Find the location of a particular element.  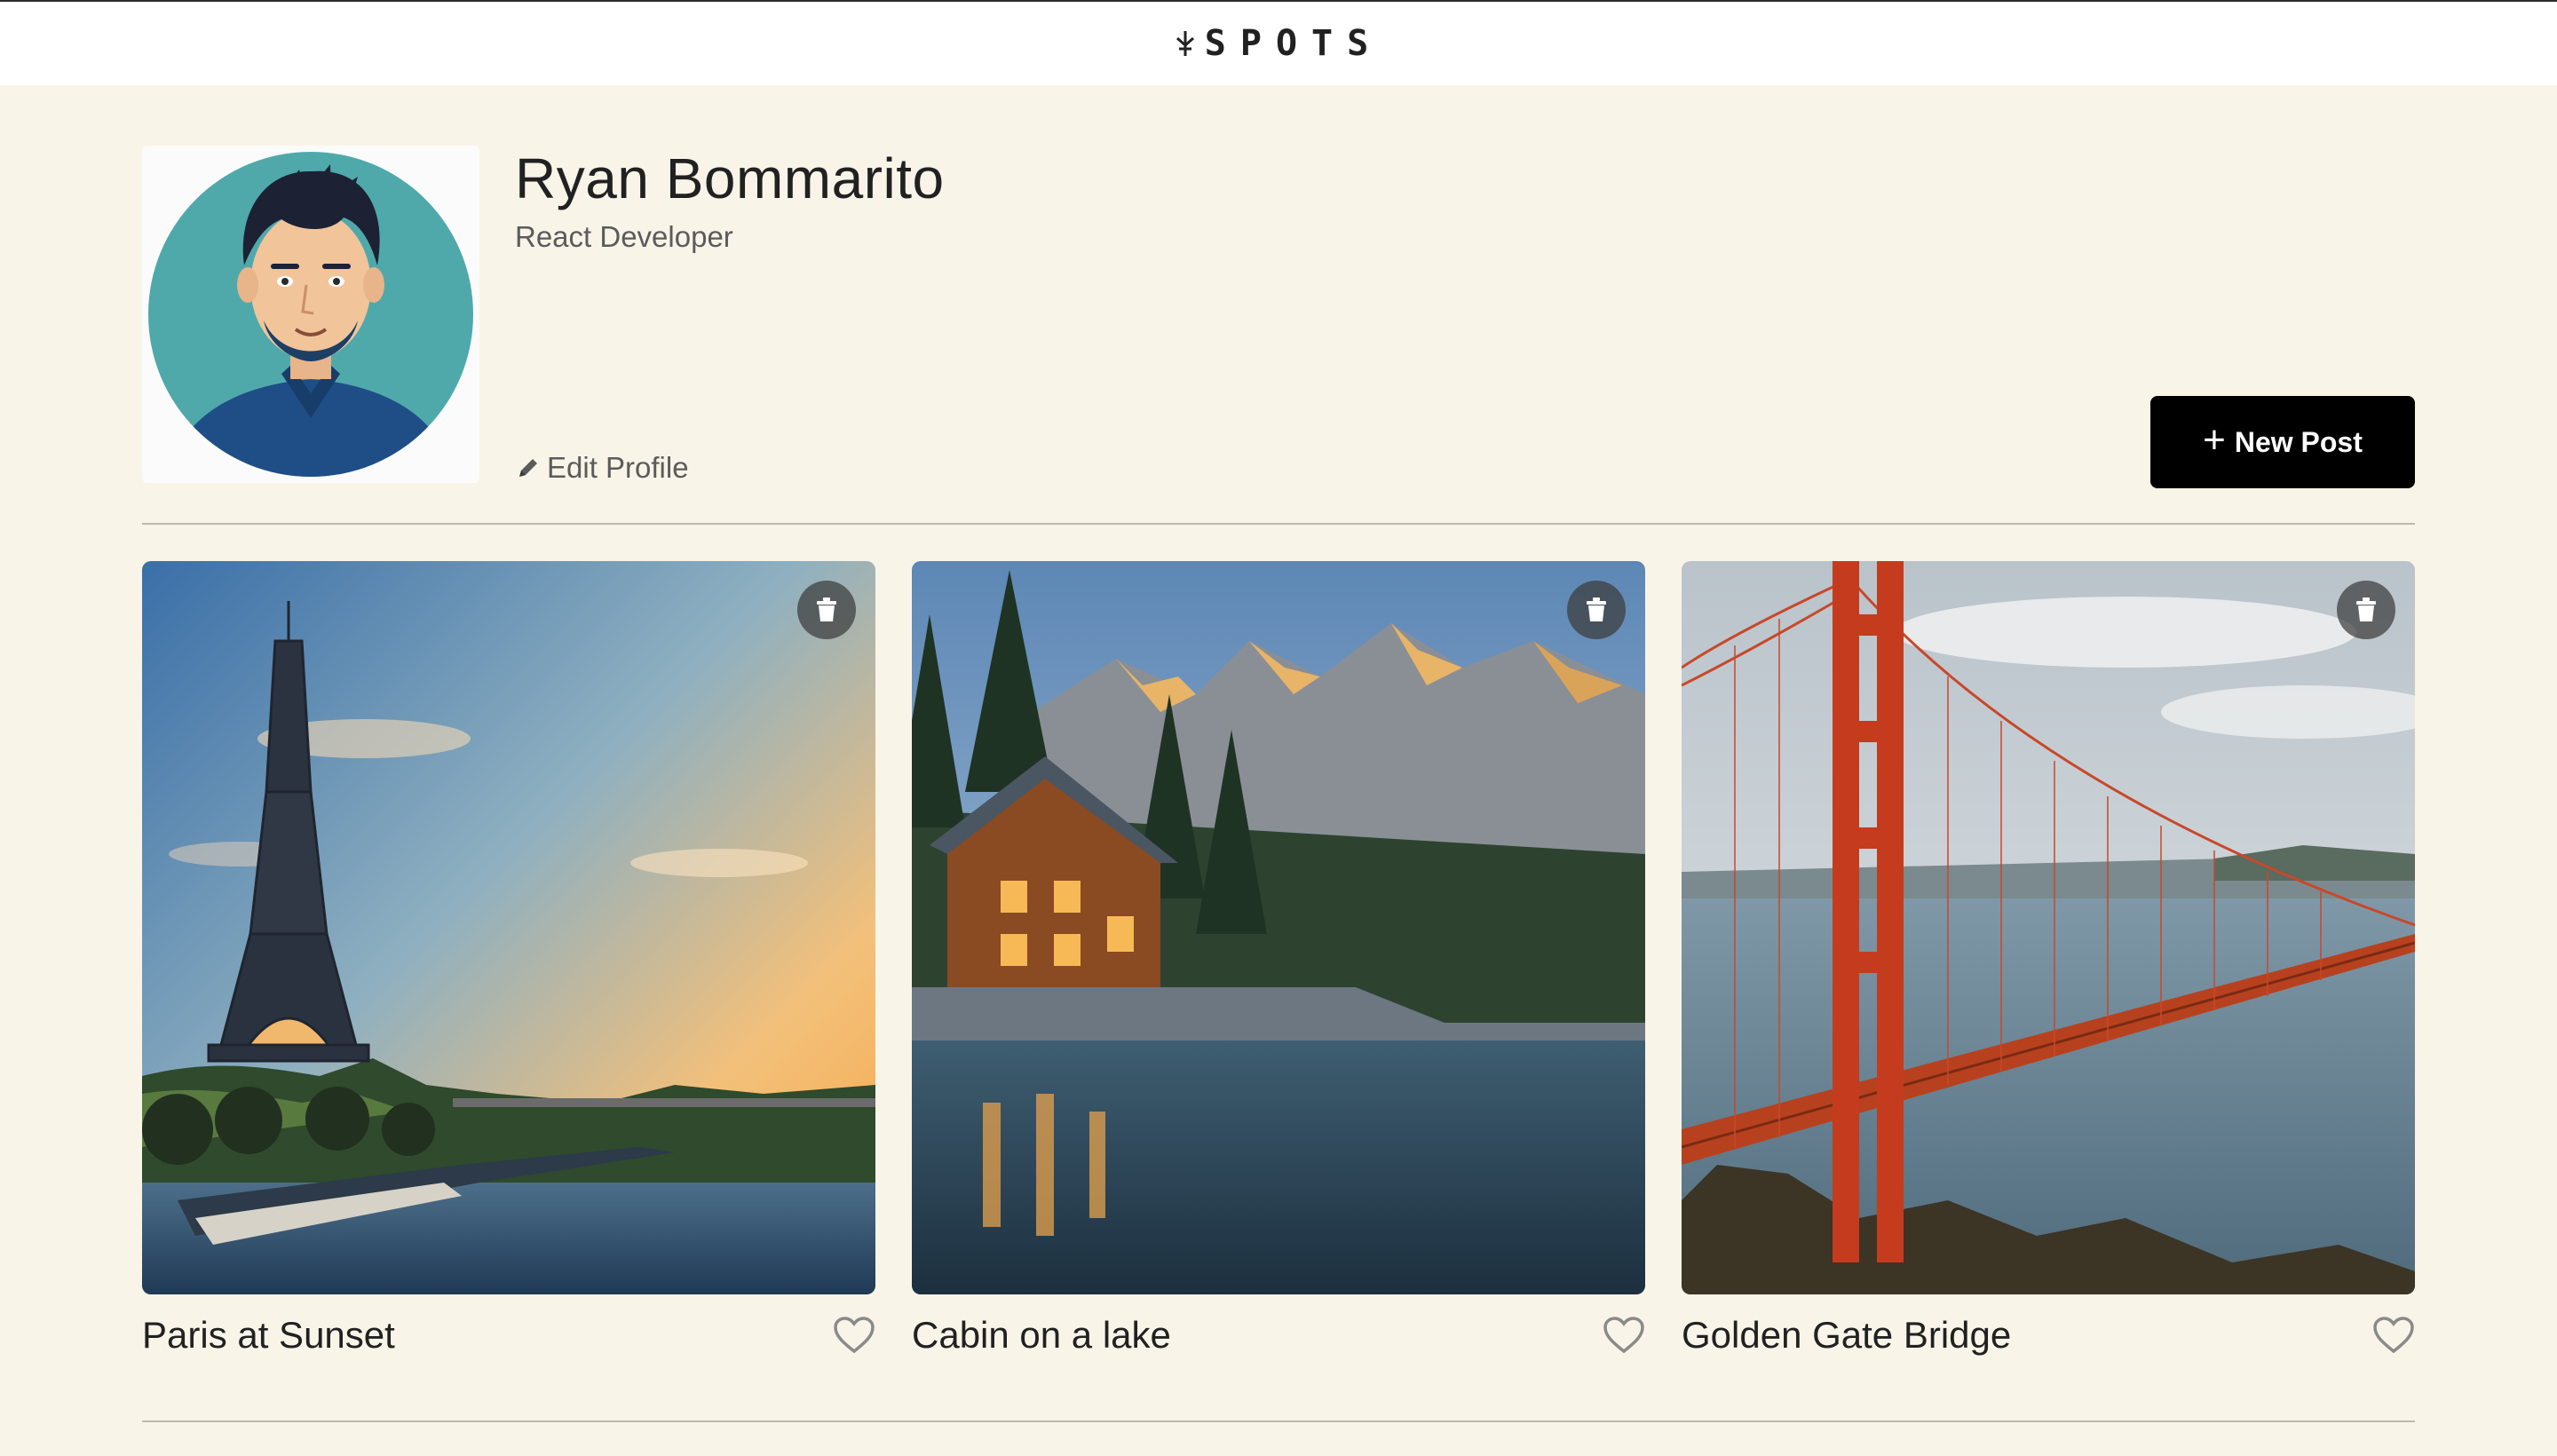

card-title: Golden Gate Bridge is located at coordinates (1847, 1335).